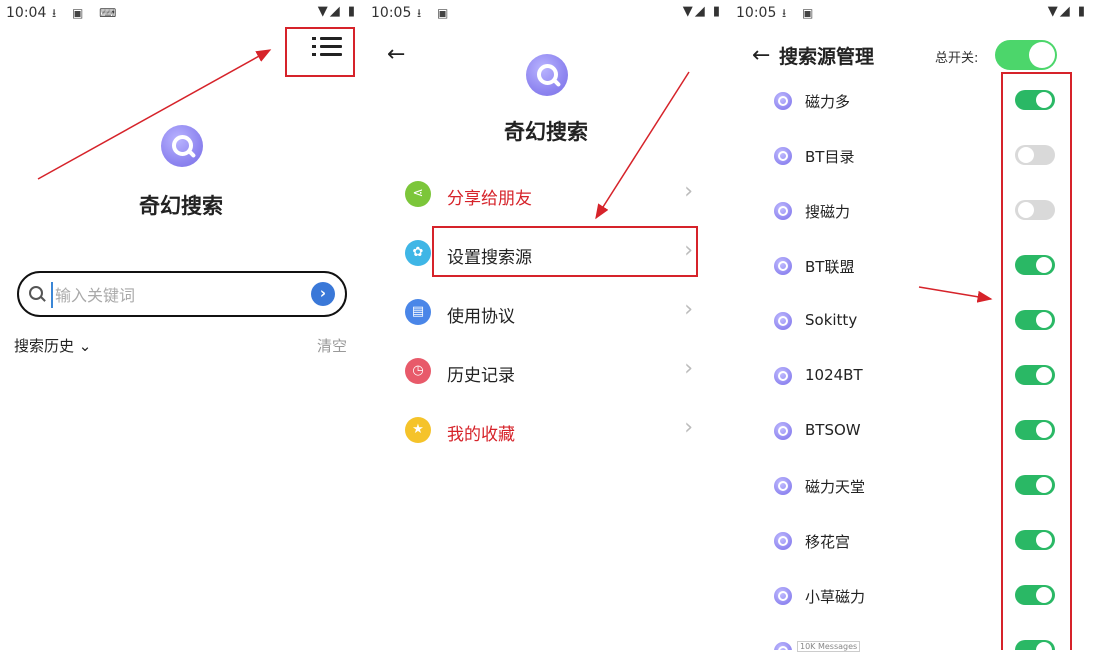  I want to click on source-name: 移花宫, so click(828, 542).